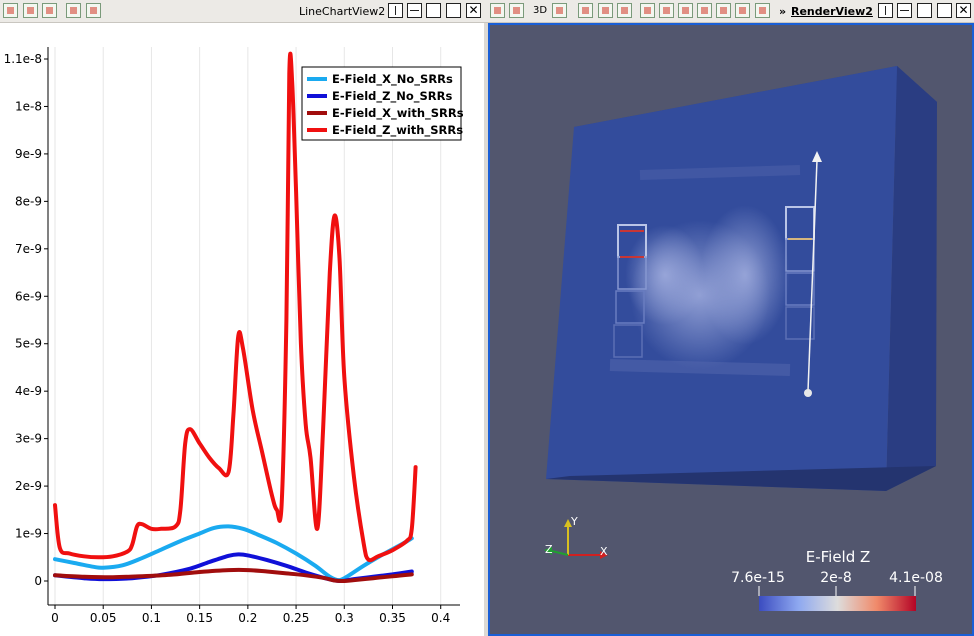 This screenshot has height=636, width=974. I want to click on y-tick-label: 1e-8, so click(28, 106).